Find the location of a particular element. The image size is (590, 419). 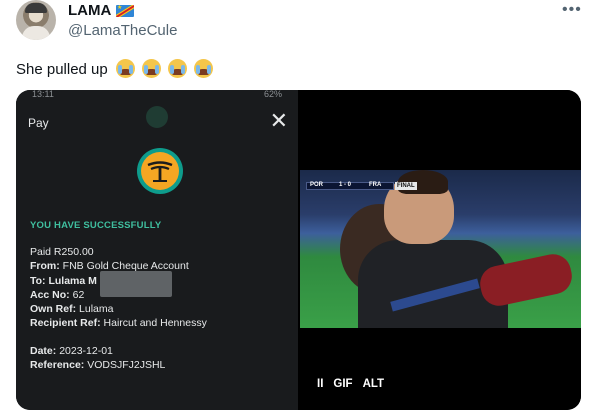

flag-star-icon: ★ is located at coordinates (120, 8).